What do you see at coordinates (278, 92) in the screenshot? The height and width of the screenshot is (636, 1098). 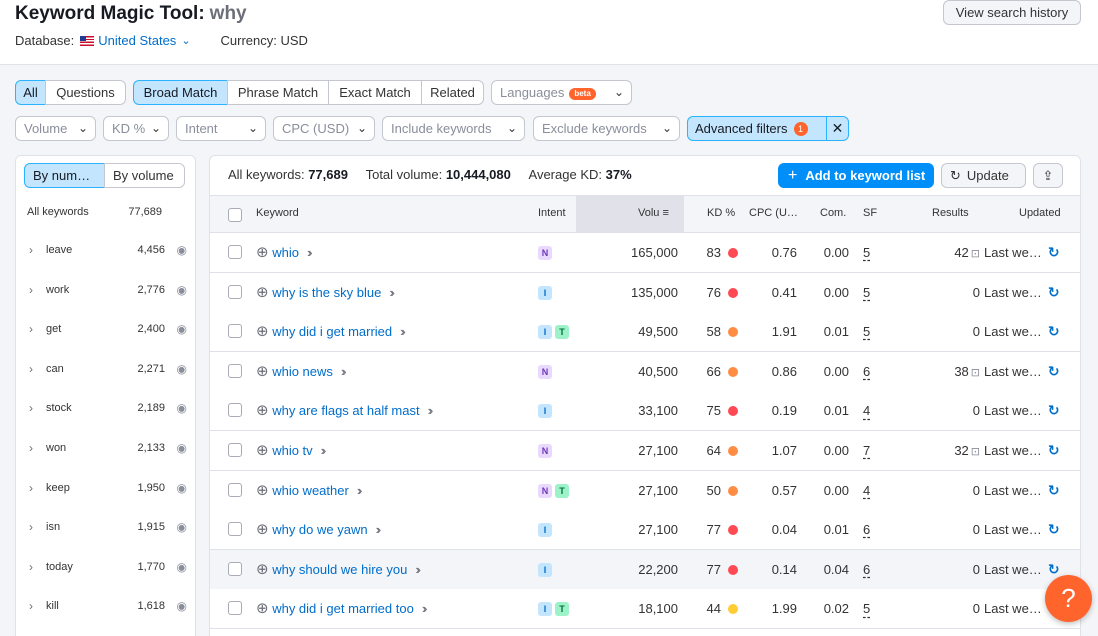 I see `tab-phrase-match: Phrase Match` at bounding box center [278, 92].